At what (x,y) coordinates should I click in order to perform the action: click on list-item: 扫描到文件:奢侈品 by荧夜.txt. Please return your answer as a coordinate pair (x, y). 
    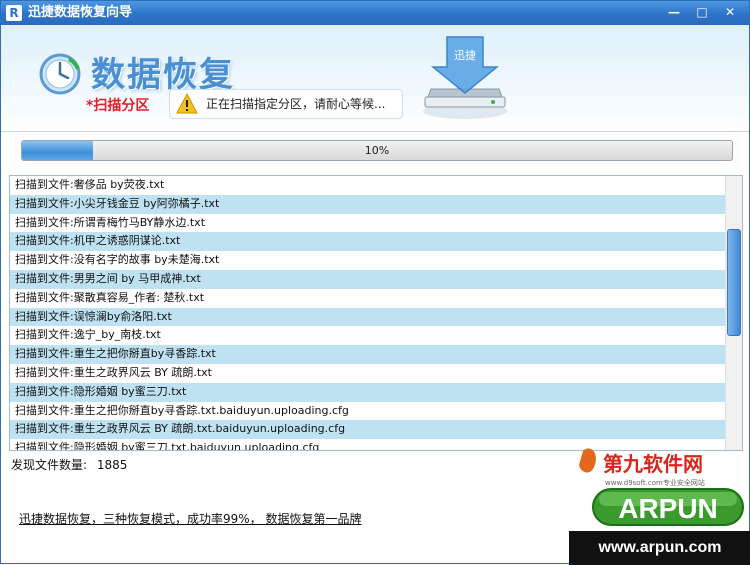
    Looking at the image, I should click on (368, 185).